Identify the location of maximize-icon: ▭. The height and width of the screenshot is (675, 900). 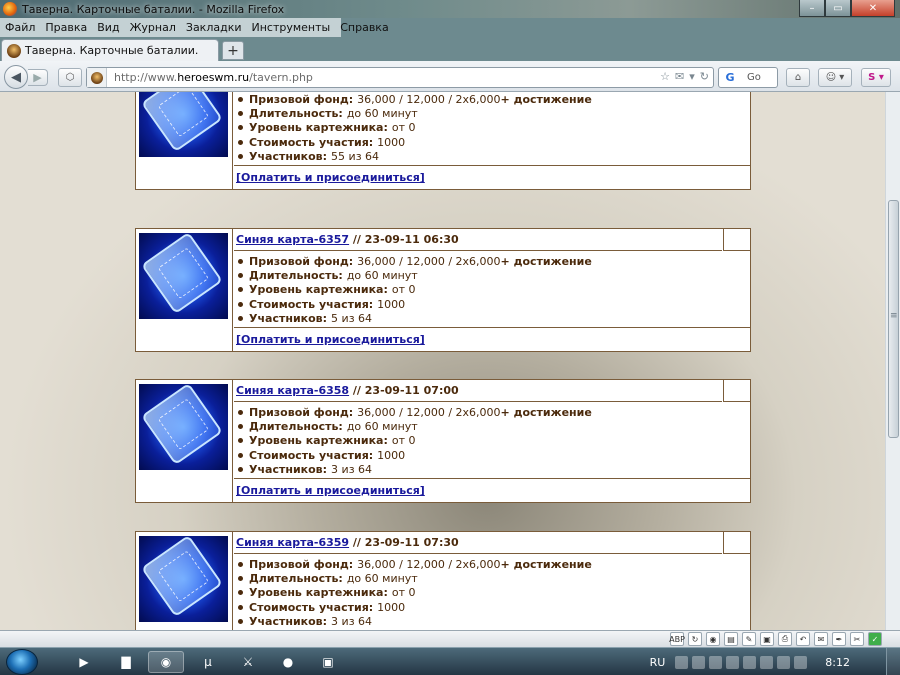
(838, 8).